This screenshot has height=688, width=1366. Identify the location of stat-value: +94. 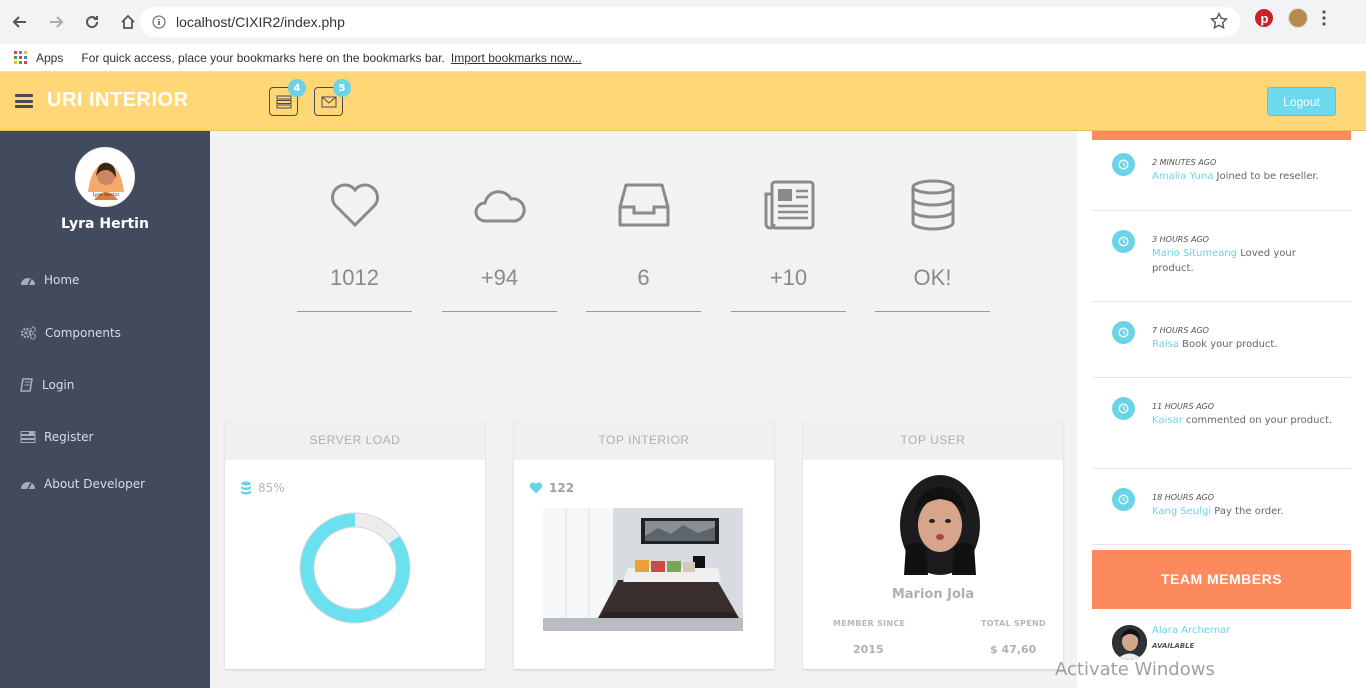
(499, 277).